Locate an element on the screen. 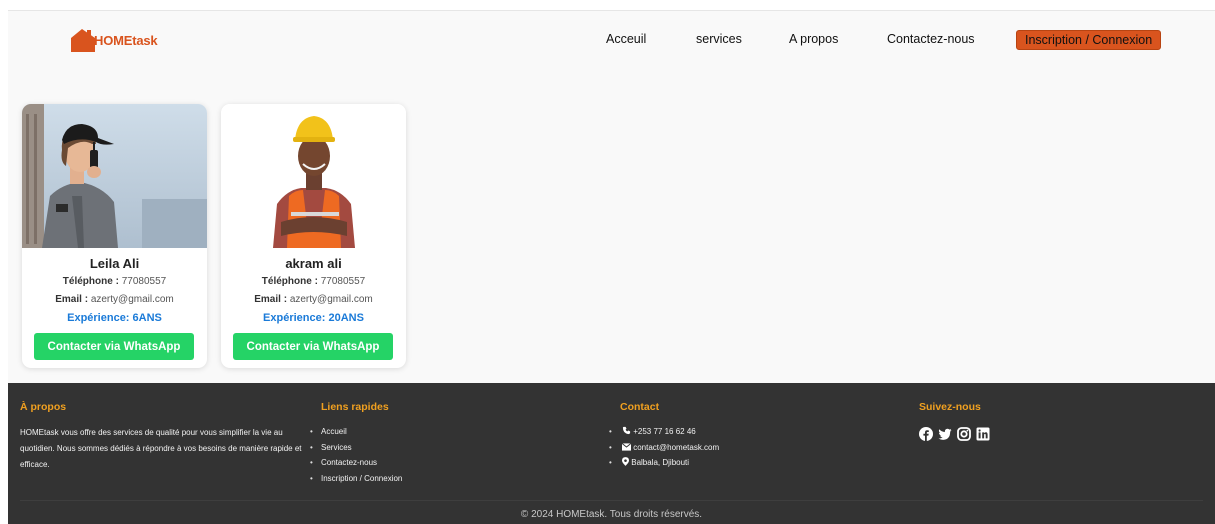  list-item: Accueil is located at coordinates (356, 432).